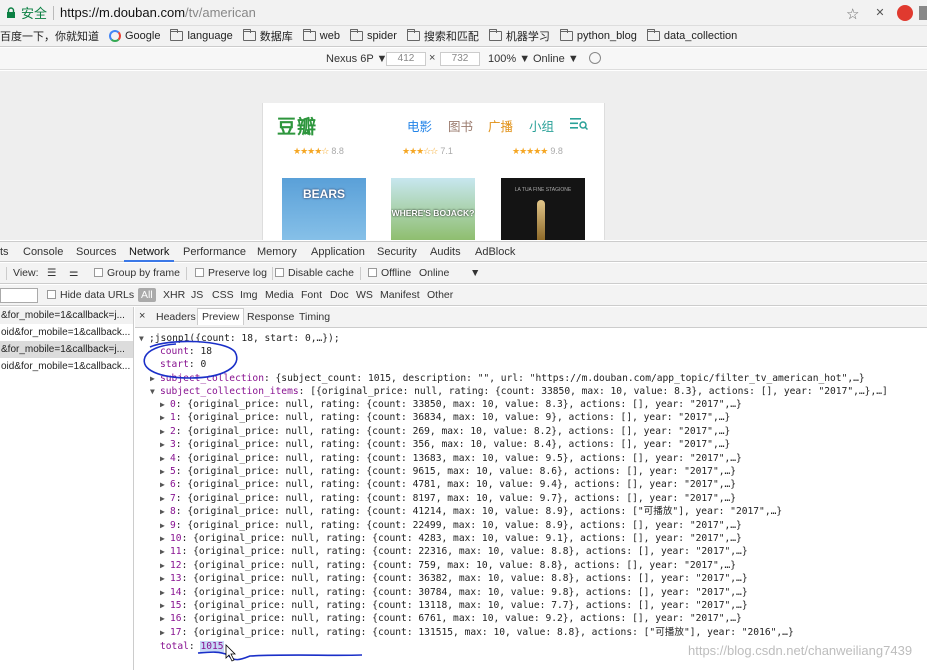 The width and height of the screenshot is (927, 670). Describe the element at coordinates (460, 125) in the screenshot. I see `nav-book: 图书` at that location.